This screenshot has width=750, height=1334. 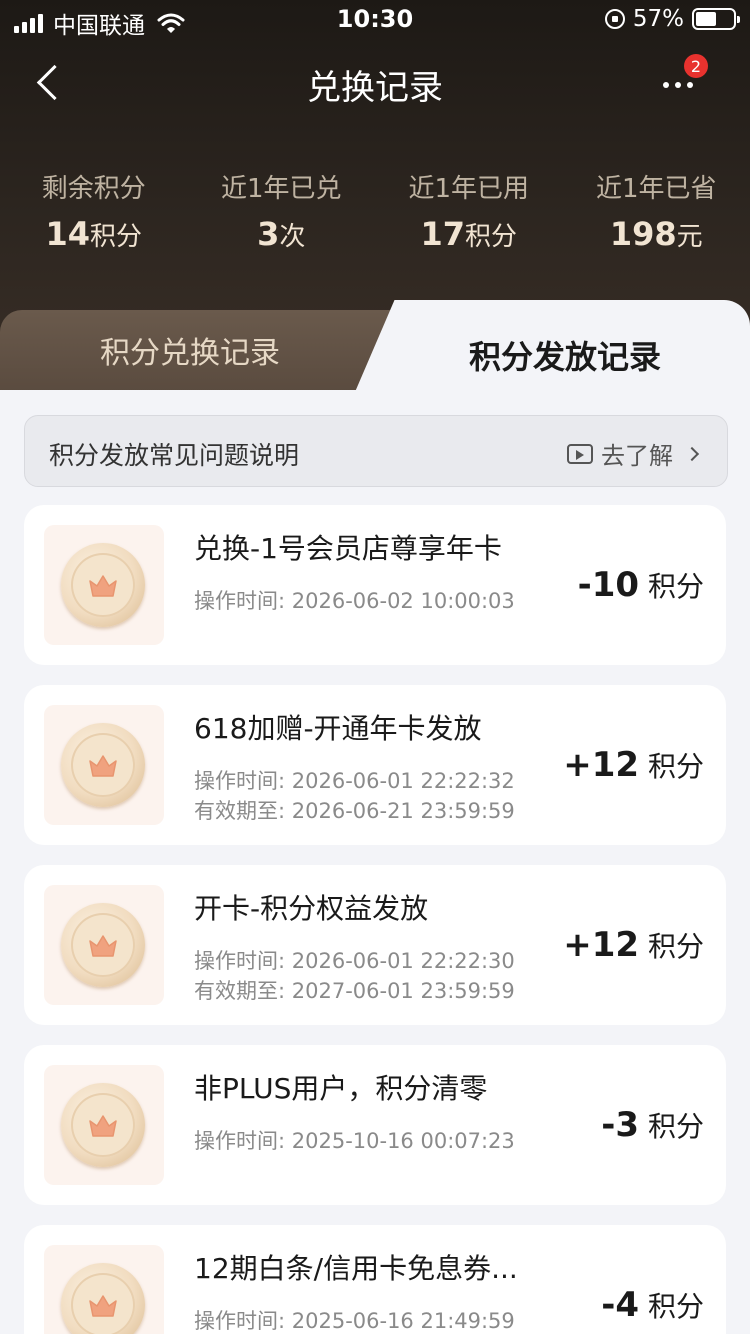 What do you see at coordinates (94, 234) in the screenshot?
I see `stat-value: 14积分` at bounding box center [94, 234].